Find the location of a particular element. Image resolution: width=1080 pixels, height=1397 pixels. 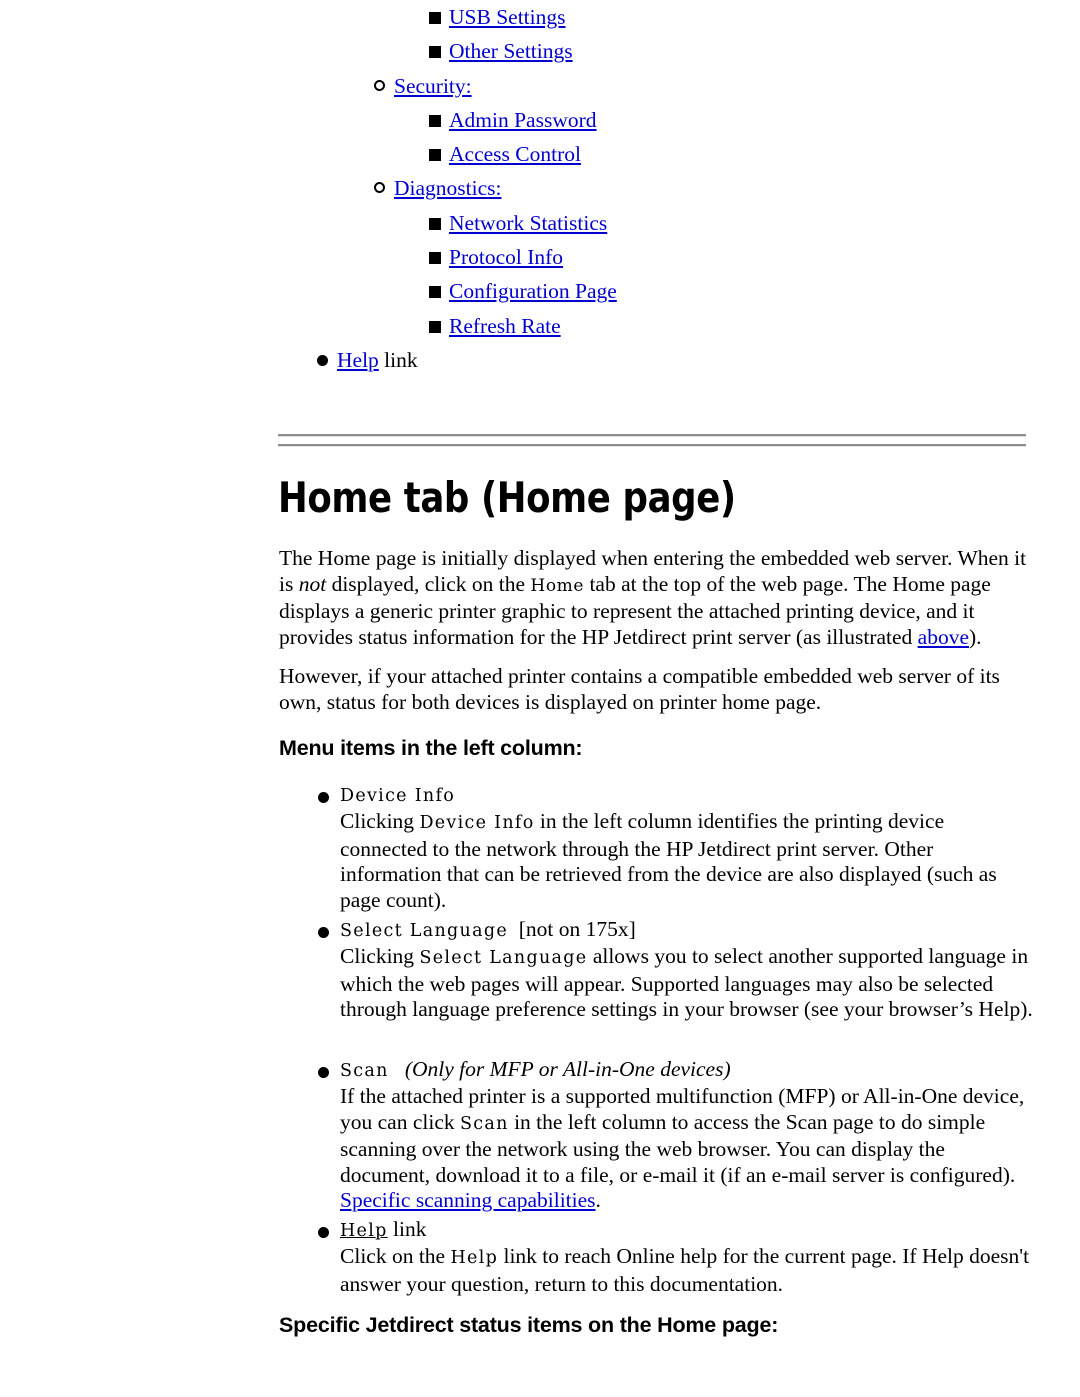

link-above: above is located at coordinates (943, 637).